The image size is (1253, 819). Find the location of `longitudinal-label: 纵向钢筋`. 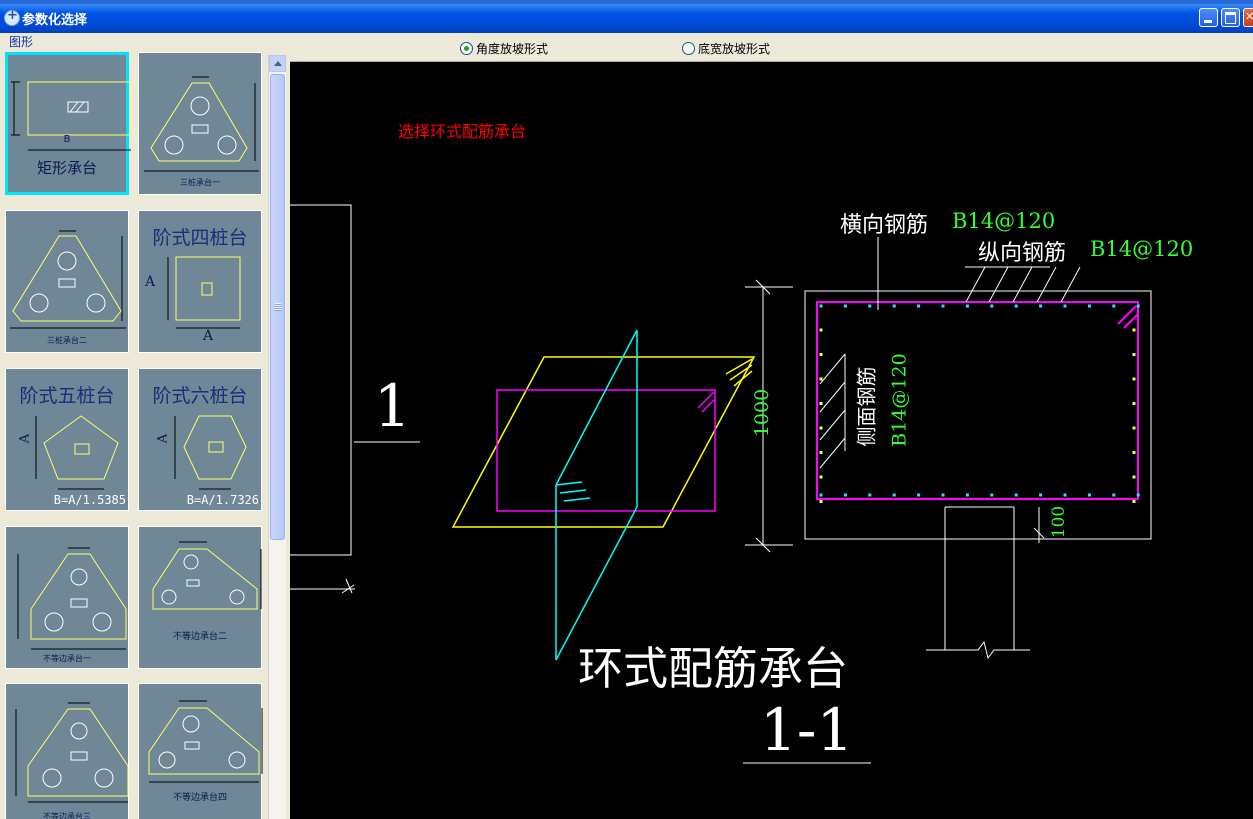

longitudinal-label: 纵向钢筋 is located at coordinates (1022, 253).